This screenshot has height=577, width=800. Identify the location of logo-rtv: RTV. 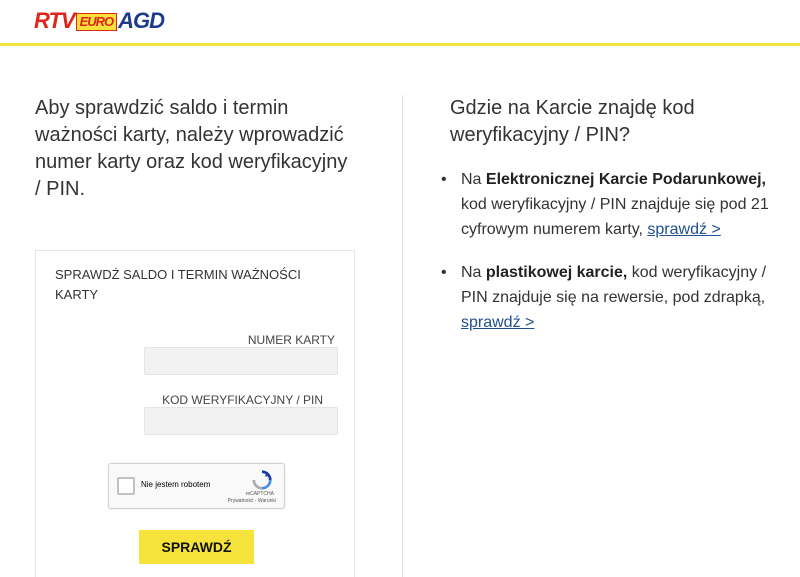
(55, 20).